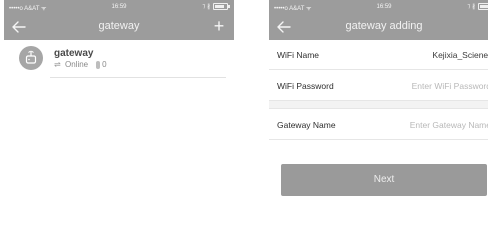 Image resolution: width=488 pixels, height=250 pixels. I want to click on gateway-name: gateway, so click(74, 53).